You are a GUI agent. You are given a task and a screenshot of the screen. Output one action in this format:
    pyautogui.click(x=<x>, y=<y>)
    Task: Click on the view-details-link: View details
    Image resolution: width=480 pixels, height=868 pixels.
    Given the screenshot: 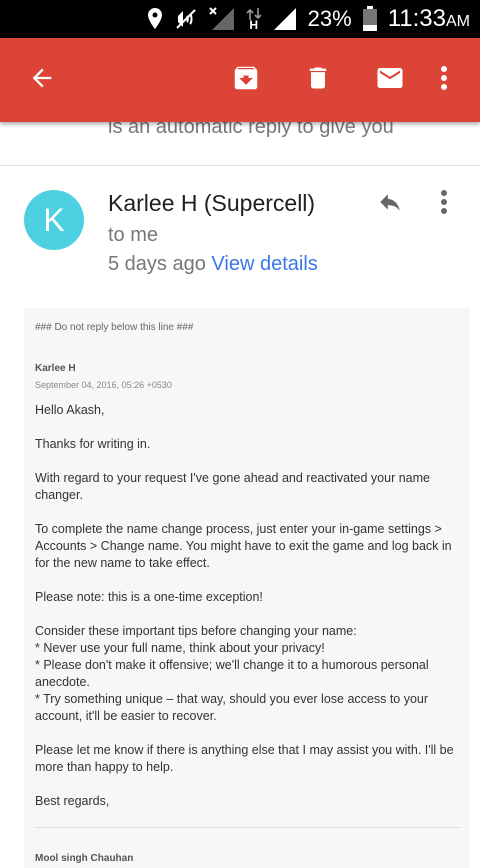 What is the action you would take?
    pyautogui.click(x=264, y=264)
    